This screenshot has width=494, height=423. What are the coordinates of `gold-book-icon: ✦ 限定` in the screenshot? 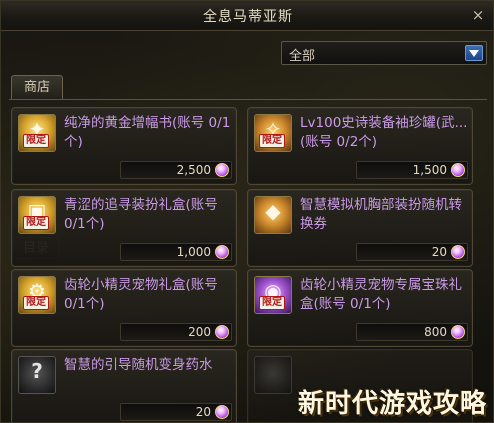 It's located at (37, 133).